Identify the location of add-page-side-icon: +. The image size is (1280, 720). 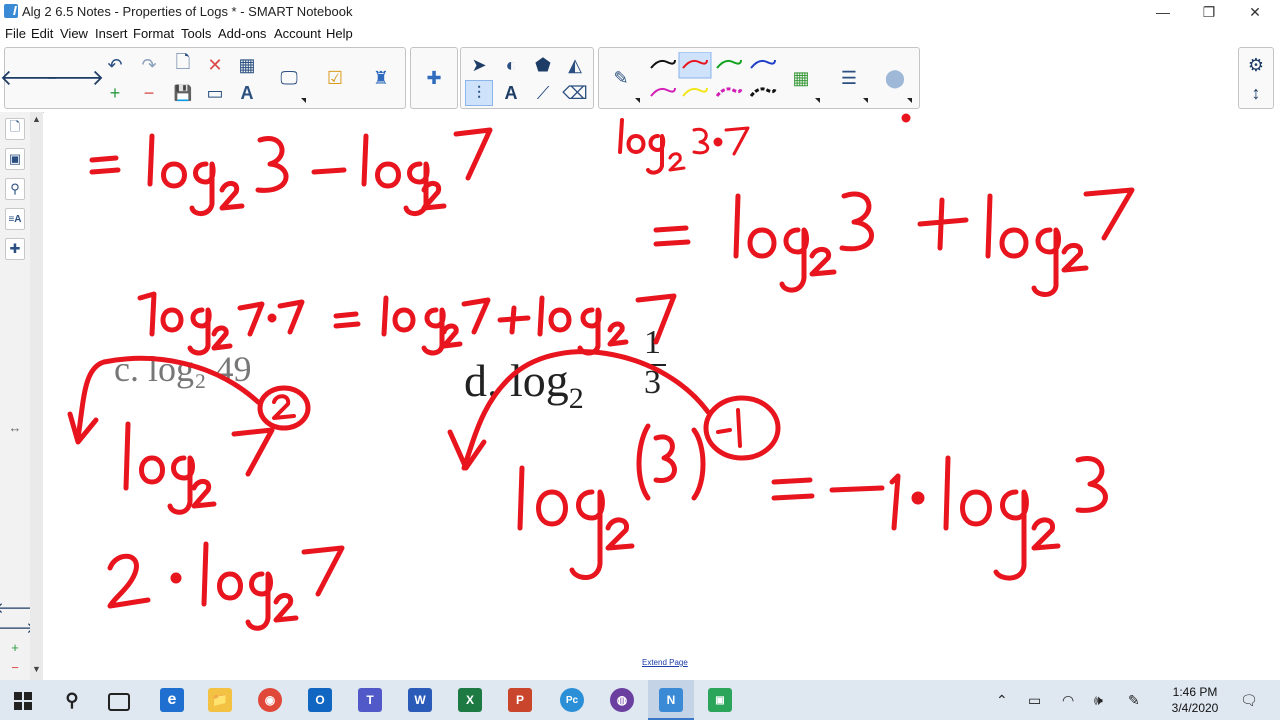
(15, 647).